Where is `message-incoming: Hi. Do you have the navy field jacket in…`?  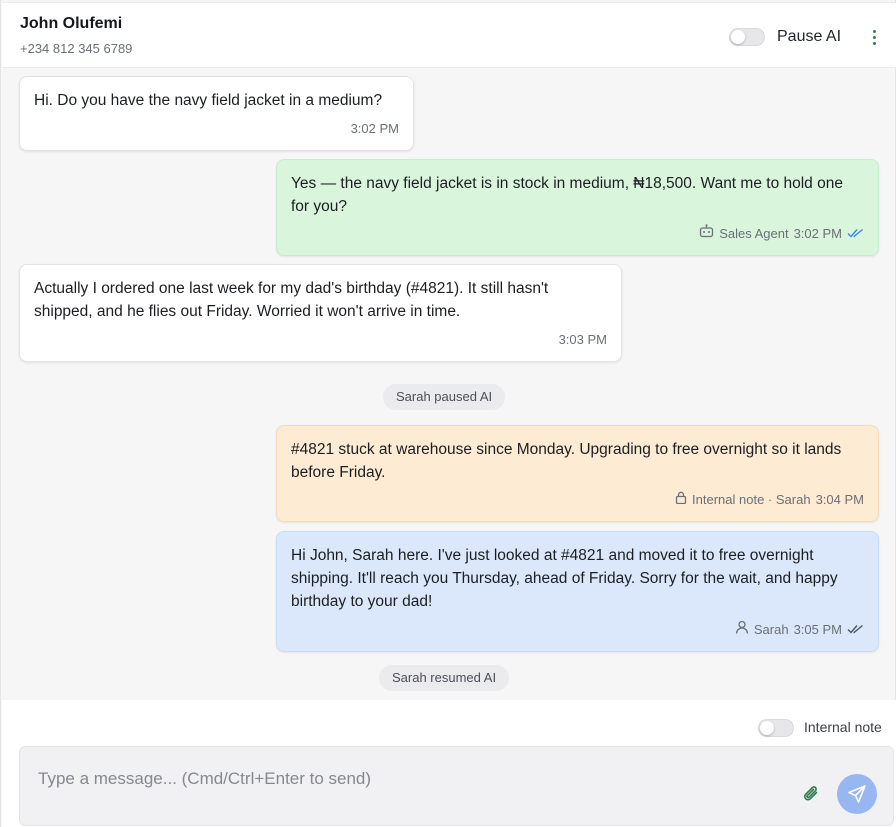
message-incoming: Hi. Do you have the navy field jacket in… is located at coordinates (216, 113).